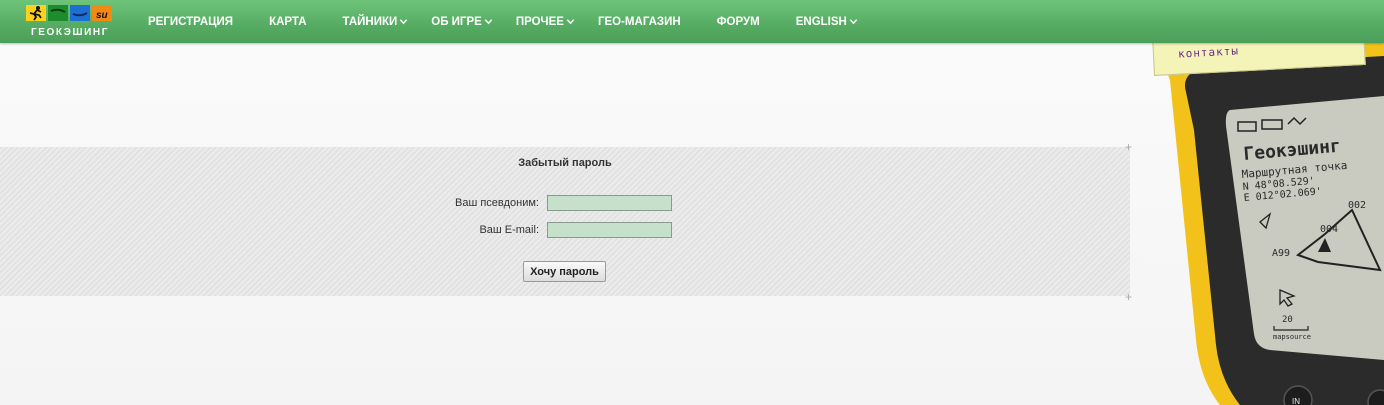 The height and width of the screenshot is (405, 1384). Describe the element at coordinates (70, 22) in the screenshot. I see `site-logo: su ГЕОКЭШИНГ` at that location.